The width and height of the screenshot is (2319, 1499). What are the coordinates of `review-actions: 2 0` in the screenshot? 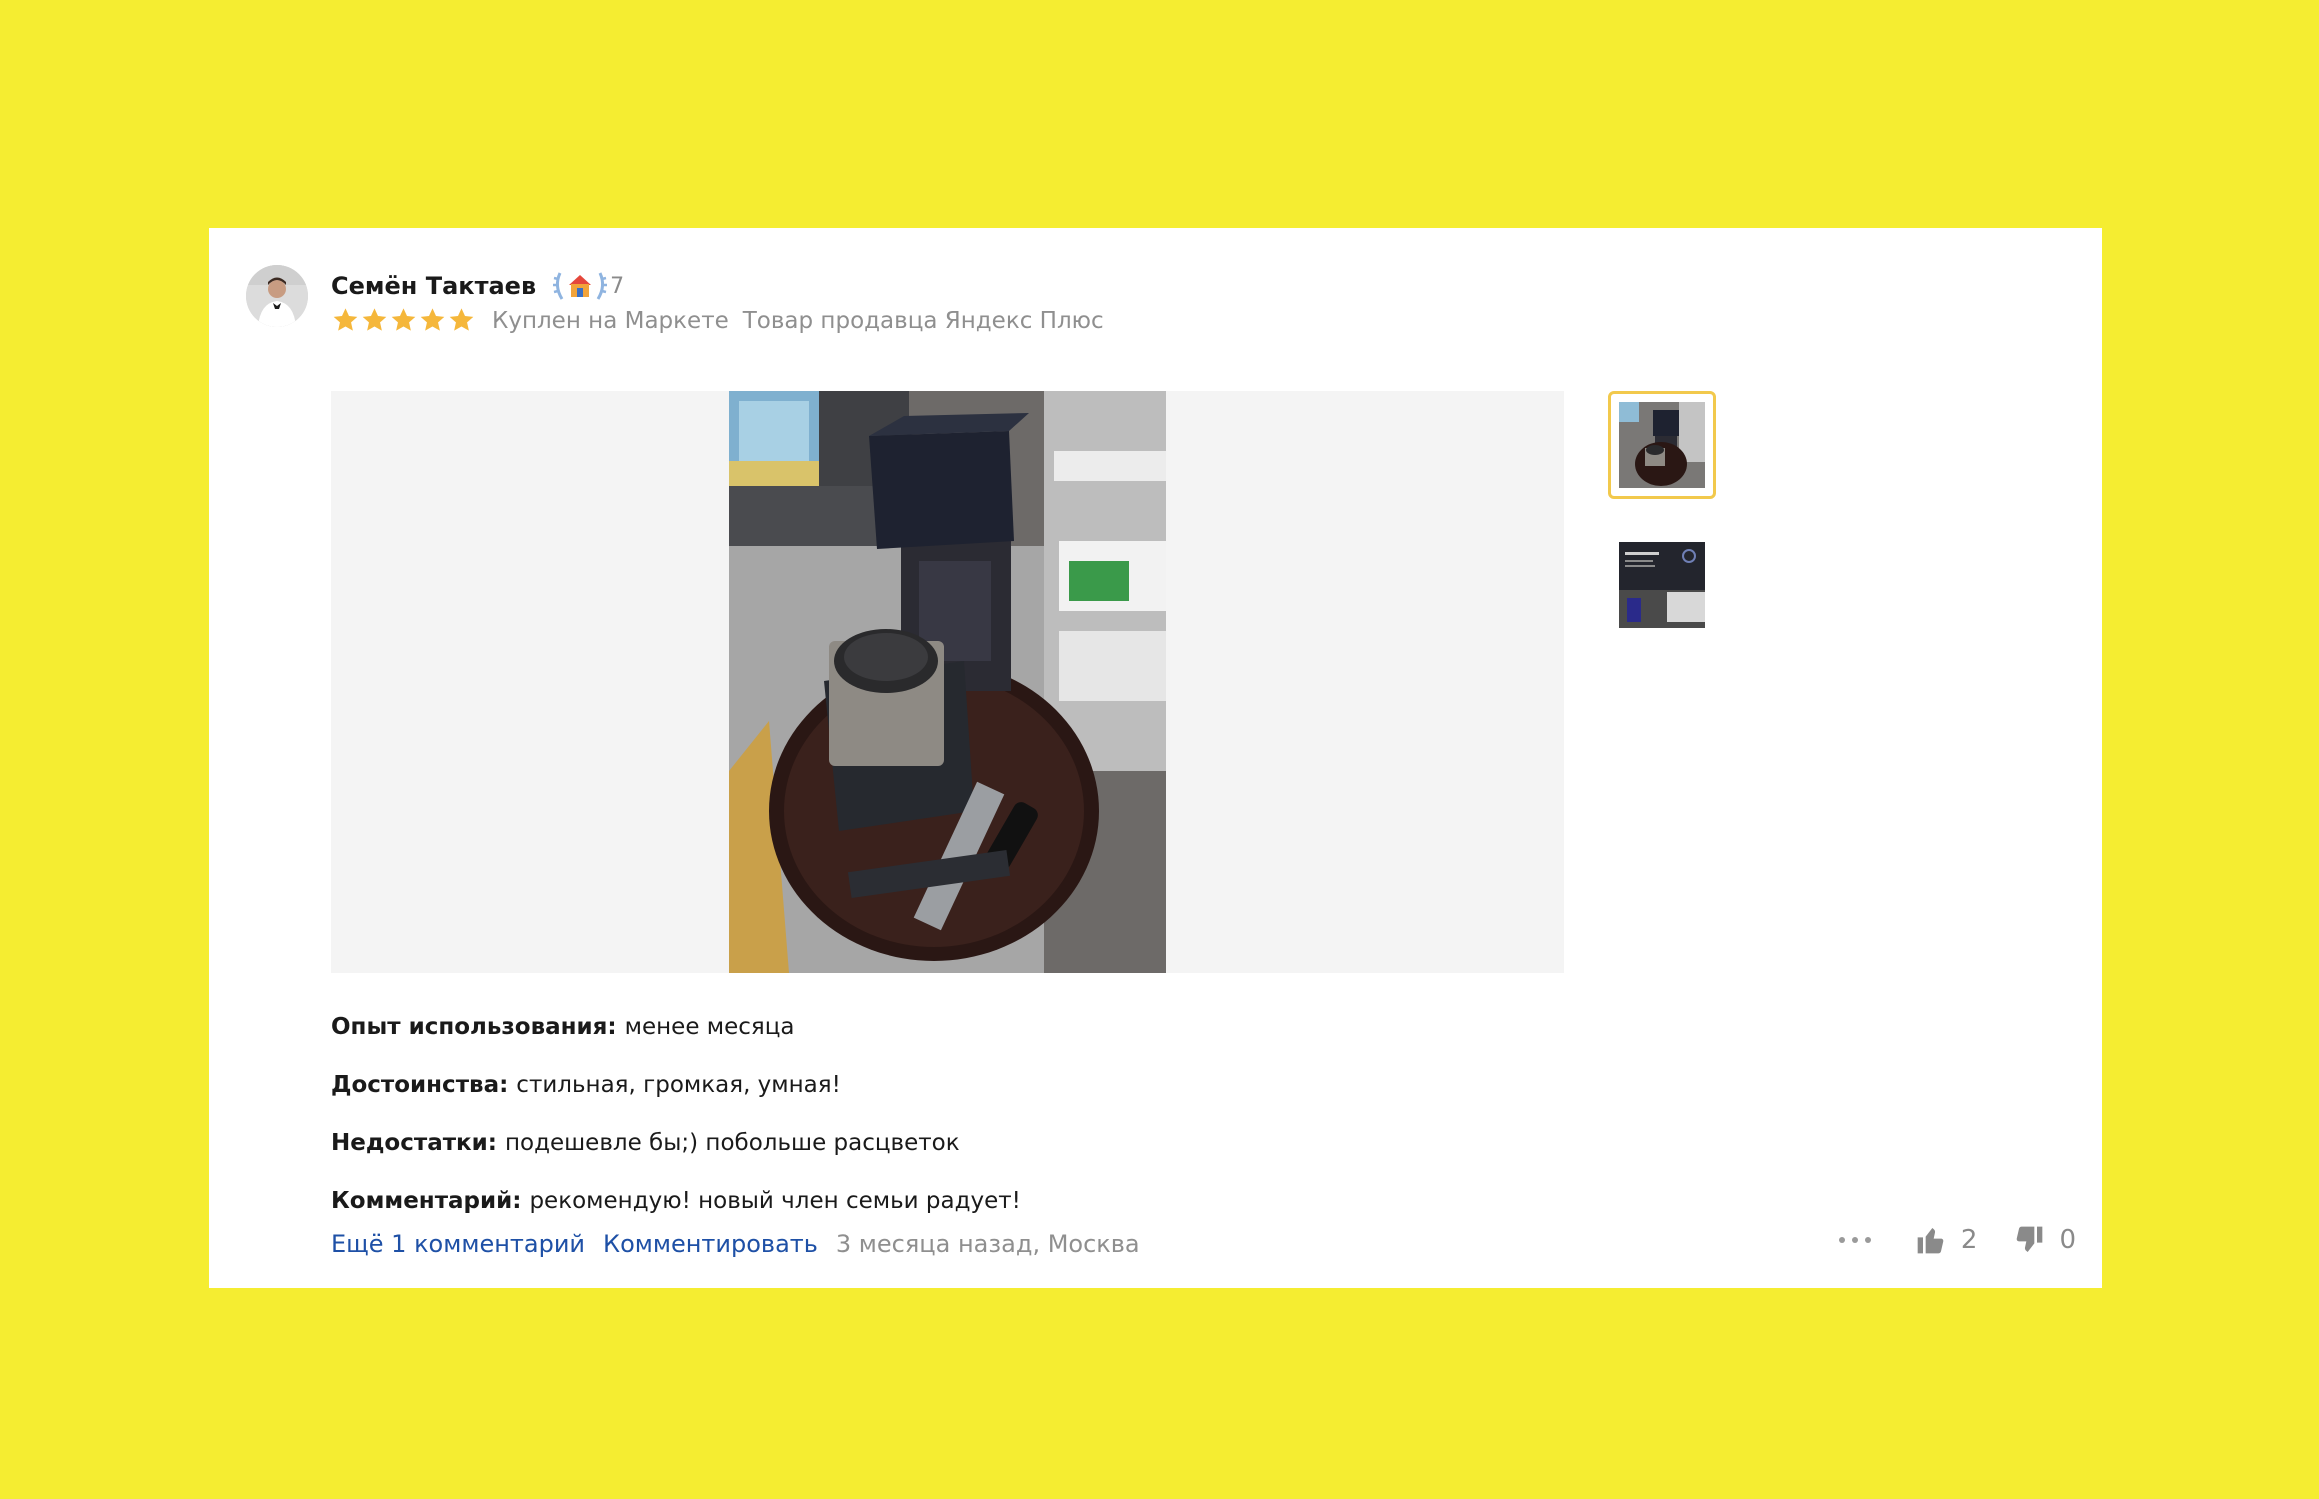 It's located at (1957, 1240).